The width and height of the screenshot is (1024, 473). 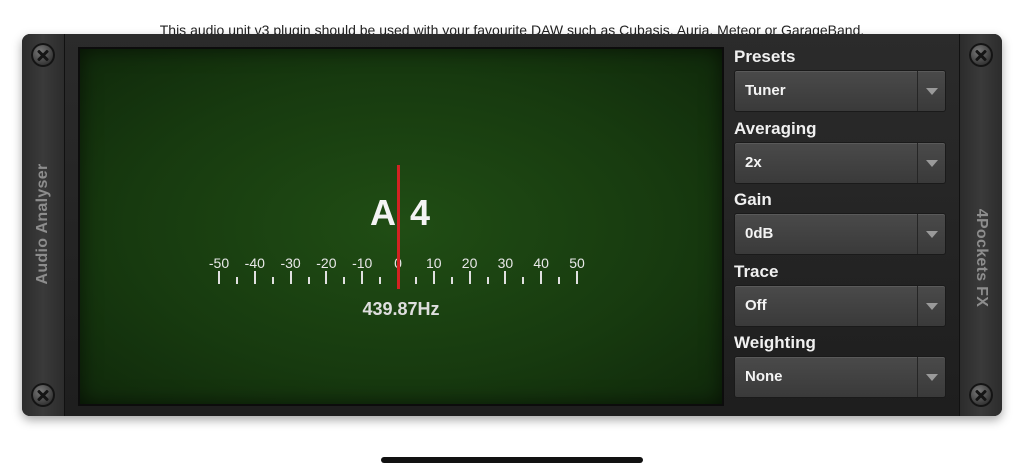 What do you see at coordinates (756, 305) in the screenshot?
I see `dropdown-value: Off` at bounding box center [756, 305].